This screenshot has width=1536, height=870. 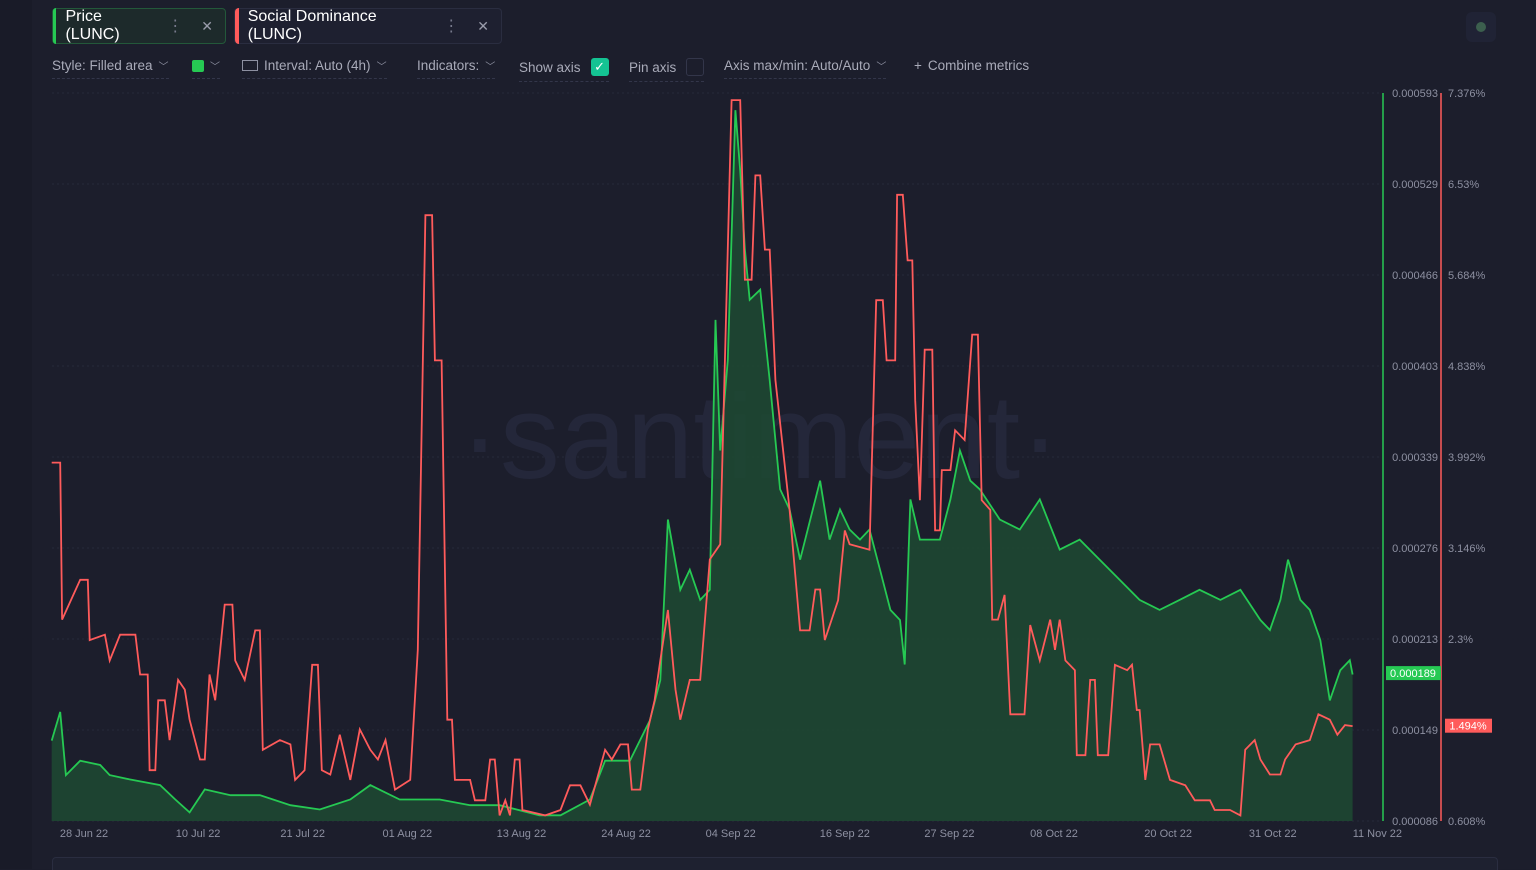 I want to click on interval-dropdown: Interval: Auto (4h) ﹀, so click(x=314, y=68).